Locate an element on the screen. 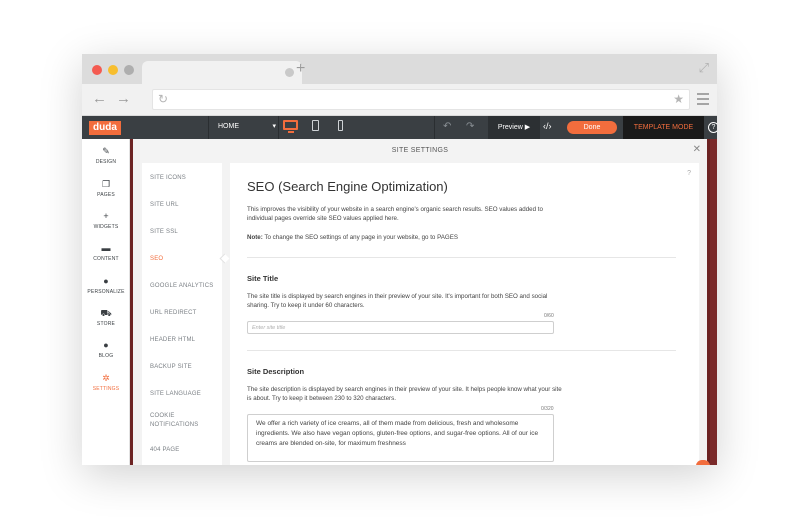 This screenshot has width=800, height=525. expand-icon: ⤢ is located at coordinates (704, 68).